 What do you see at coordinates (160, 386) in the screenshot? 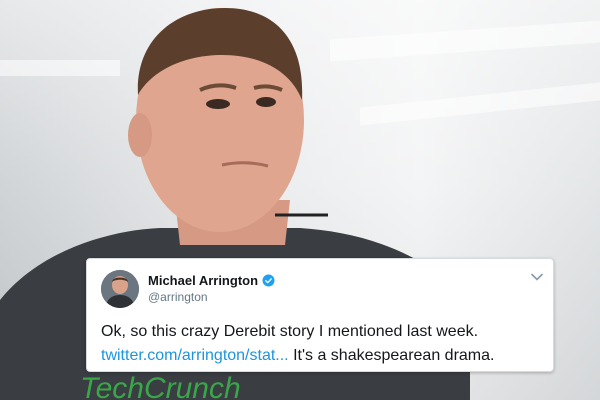
I see `shirt-logo: TechCrunch` at bounding box center [160, 386].